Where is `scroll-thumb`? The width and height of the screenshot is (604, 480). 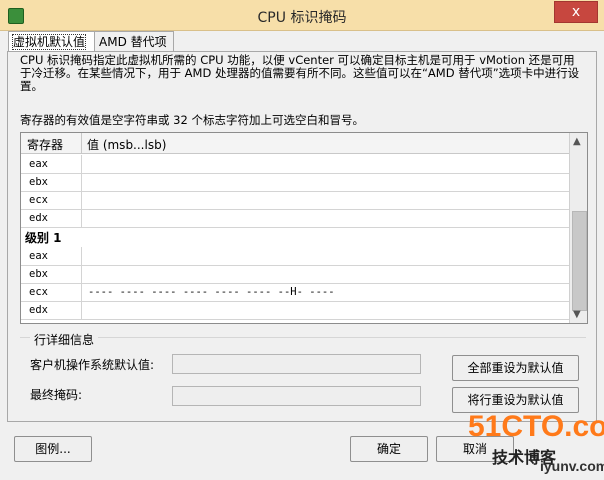 scroll-thumb is located at coordinates (579, 261).